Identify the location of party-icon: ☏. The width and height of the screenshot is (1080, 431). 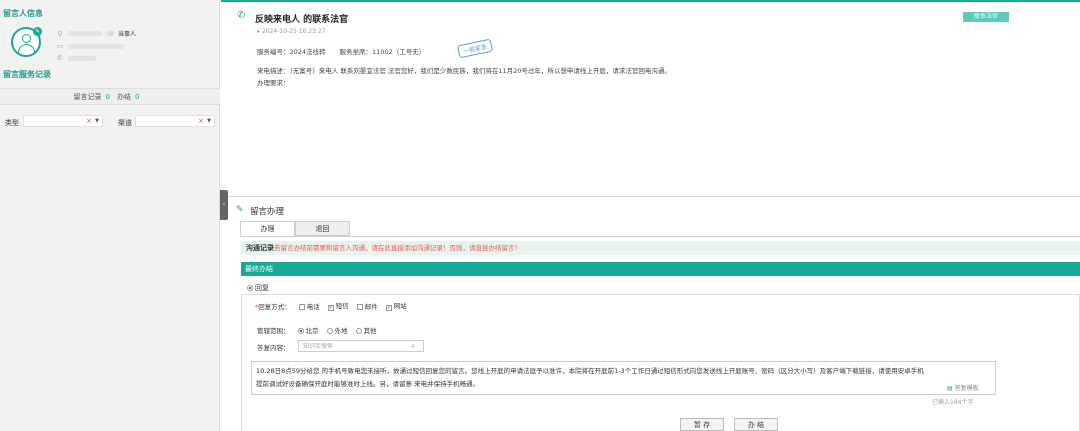
(110, 33).